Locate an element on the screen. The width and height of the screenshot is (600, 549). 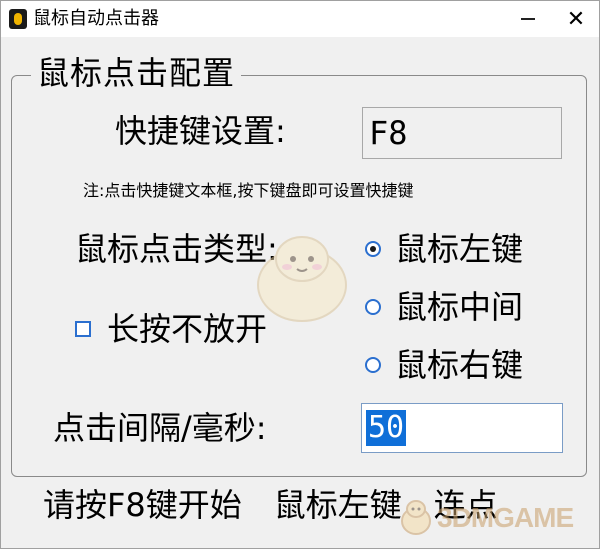
radio-left-button: 鼠标左键 is located at coordinates (444, 249).